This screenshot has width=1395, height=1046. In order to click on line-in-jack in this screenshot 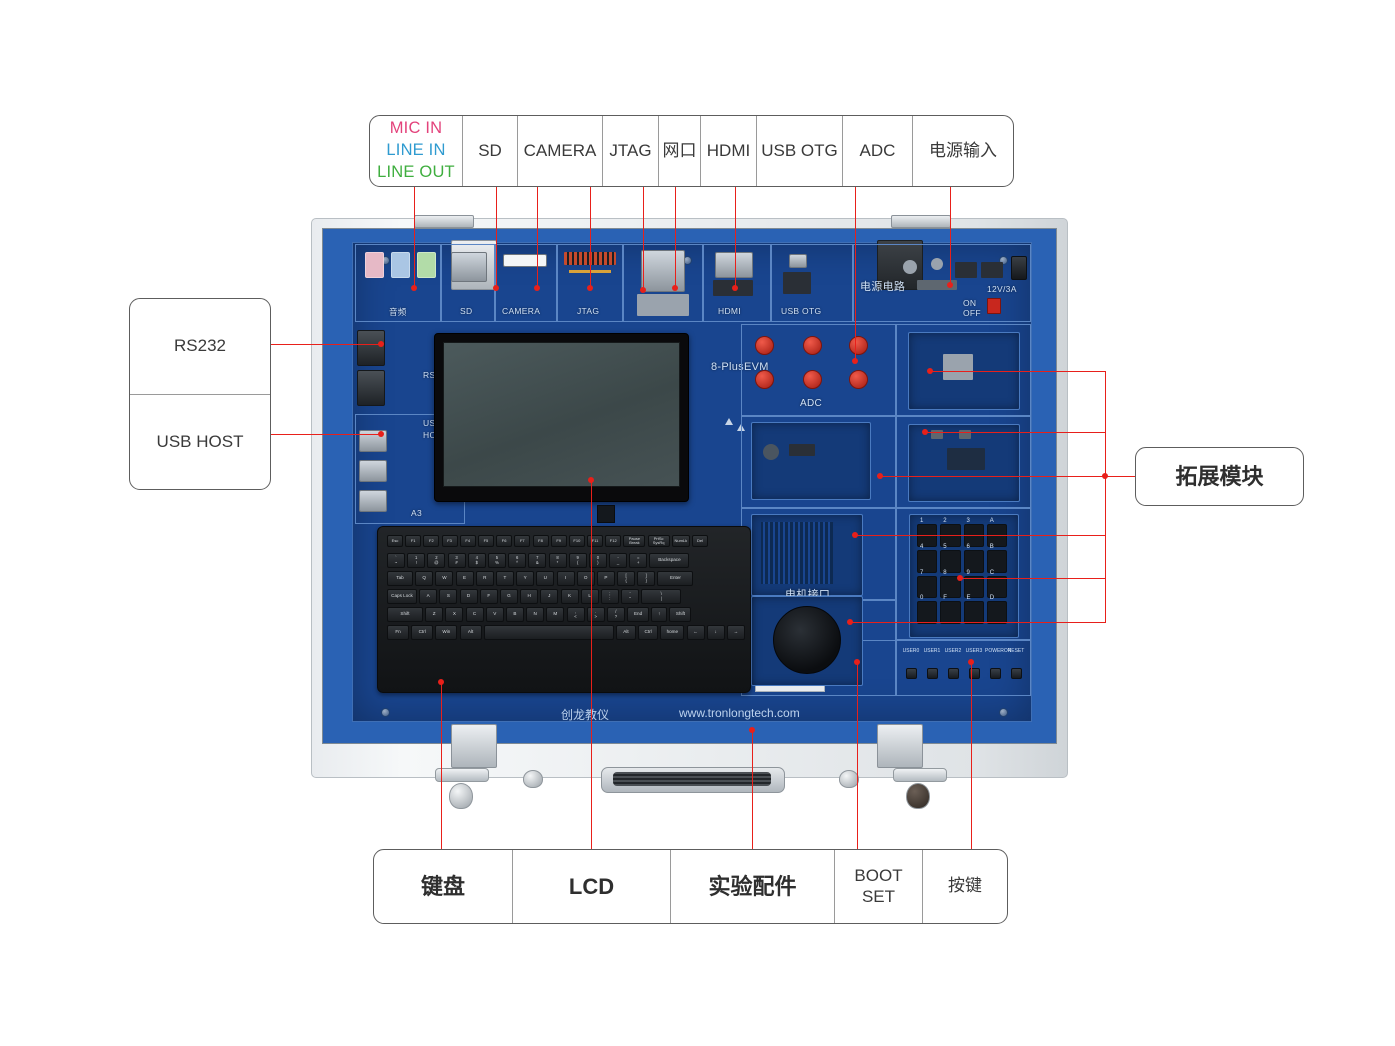, I will do `click(400, 265)`.